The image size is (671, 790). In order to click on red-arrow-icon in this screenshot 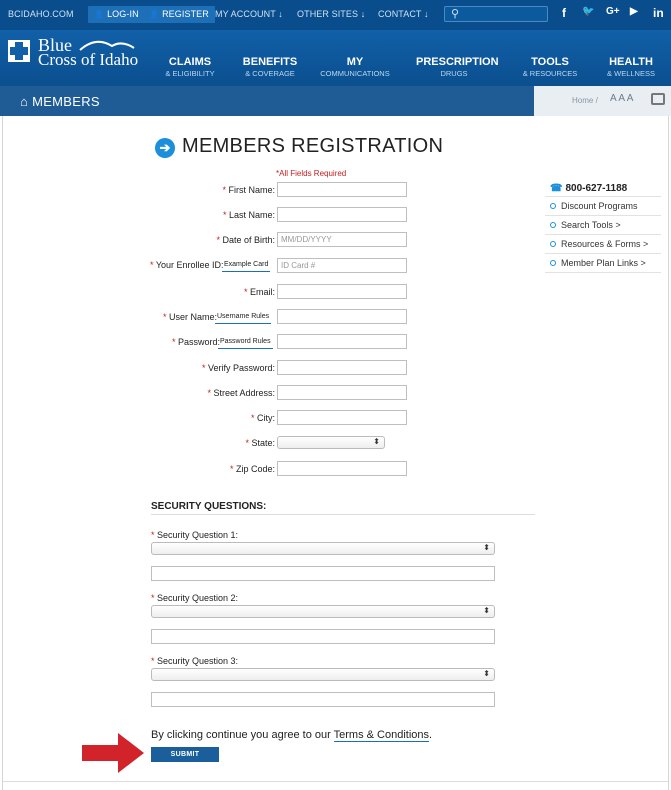, I will do `click(113, 753)`.